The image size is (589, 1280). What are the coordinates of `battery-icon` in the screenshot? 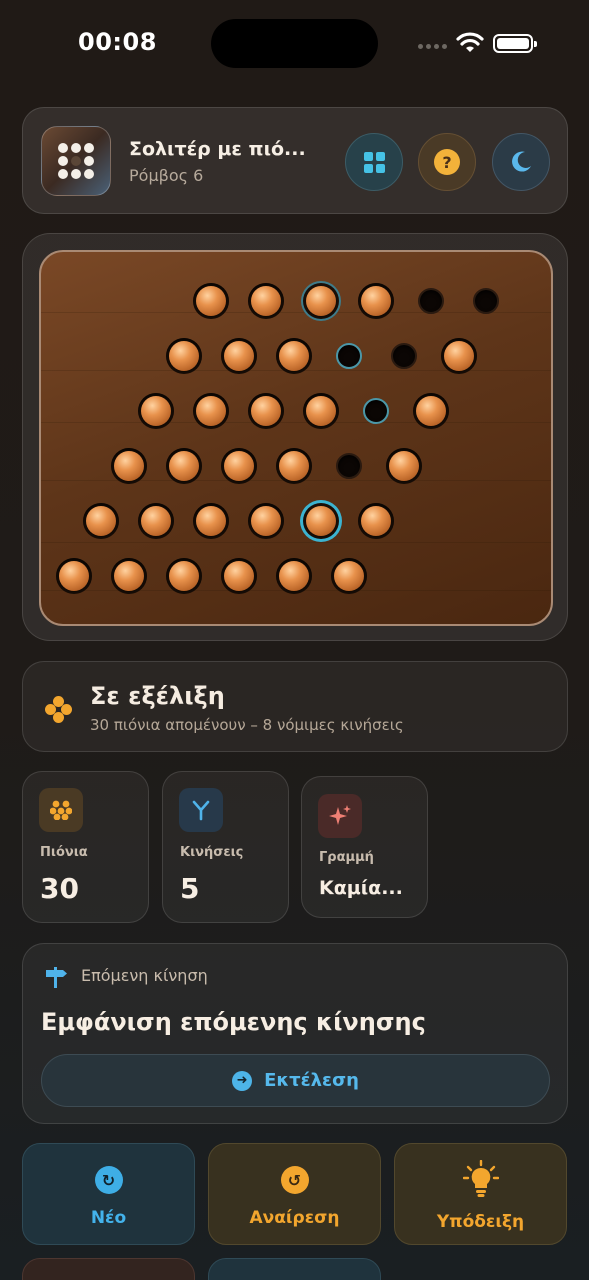 It's located at (515, 43).